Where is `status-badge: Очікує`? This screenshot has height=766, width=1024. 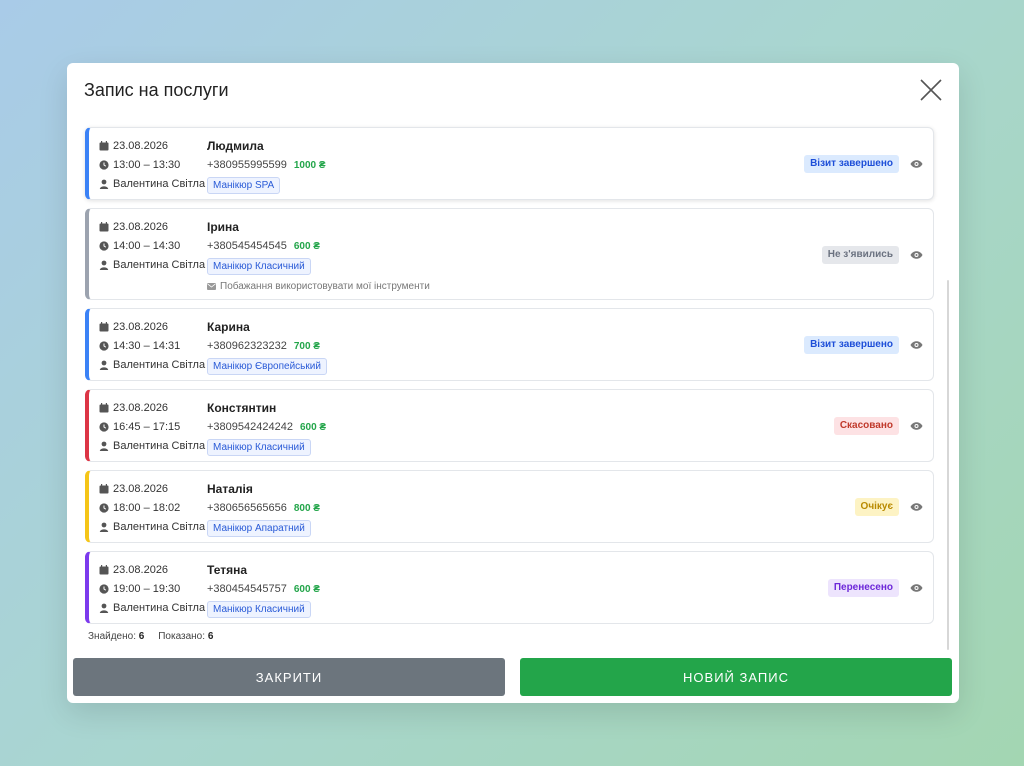 status-badge: Очікує is located at coordinates (876, 507).